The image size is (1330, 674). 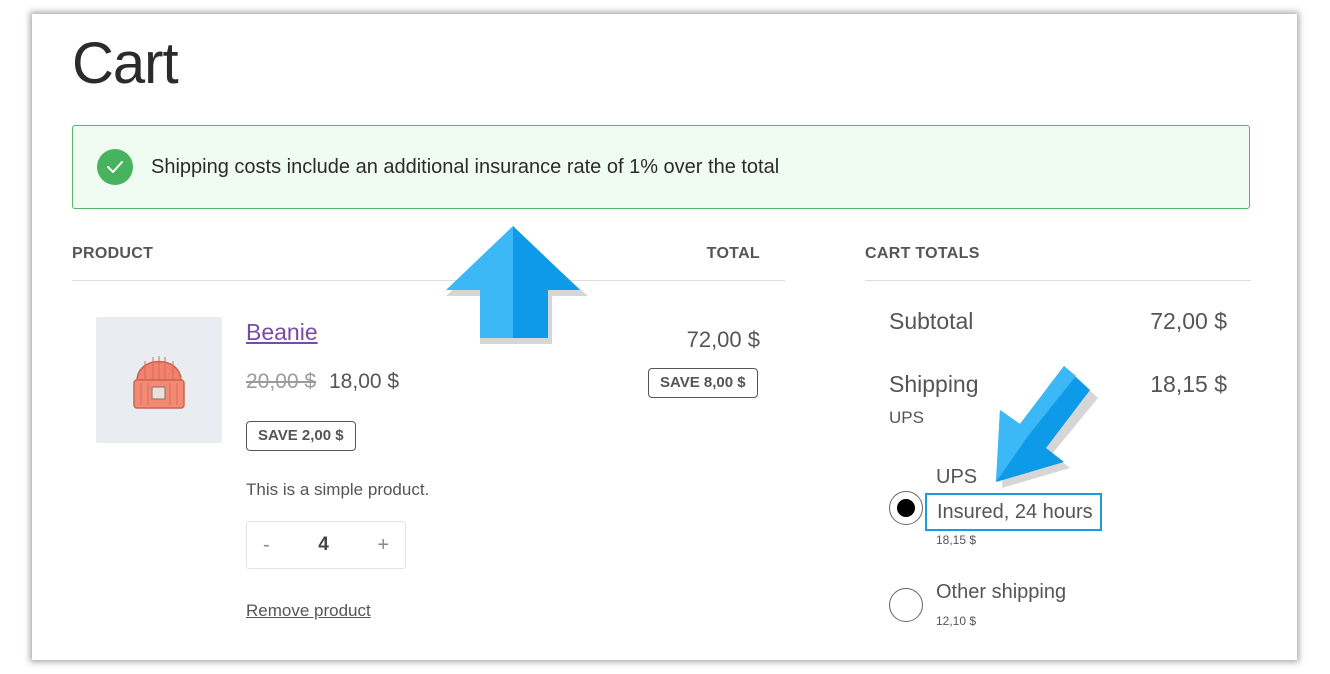 I want to click on check-circle-icon, so click(x=115, y=167).